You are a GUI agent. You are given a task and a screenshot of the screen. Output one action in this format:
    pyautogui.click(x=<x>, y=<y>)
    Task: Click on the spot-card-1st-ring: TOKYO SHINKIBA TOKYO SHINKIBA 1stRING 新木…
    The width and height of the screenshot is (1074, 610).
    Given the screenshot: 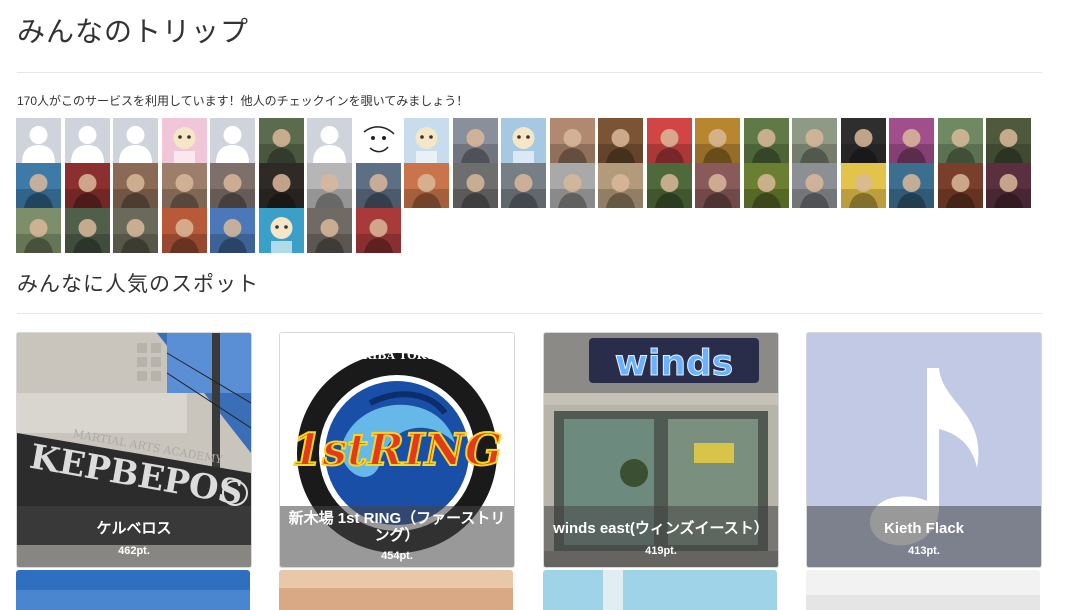 What is the action you would take?
    pyautogui.click(x=397, y=450)
    